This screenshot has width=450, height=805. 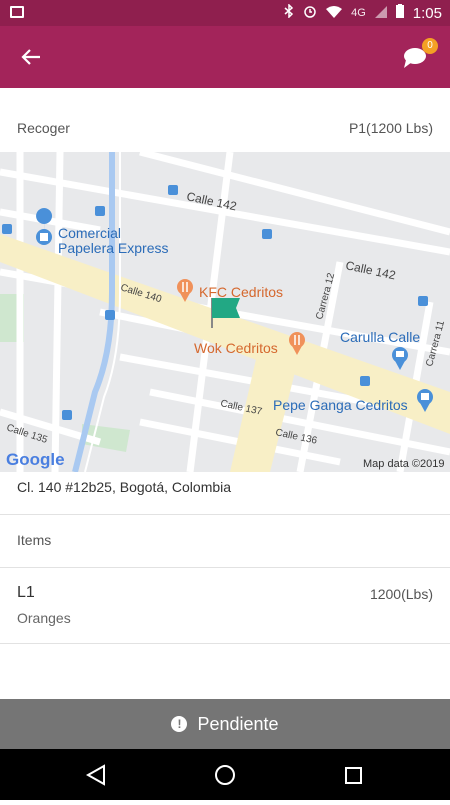 I want to click on map-attribution: Map data ©2019, so click(x=404, y=464).